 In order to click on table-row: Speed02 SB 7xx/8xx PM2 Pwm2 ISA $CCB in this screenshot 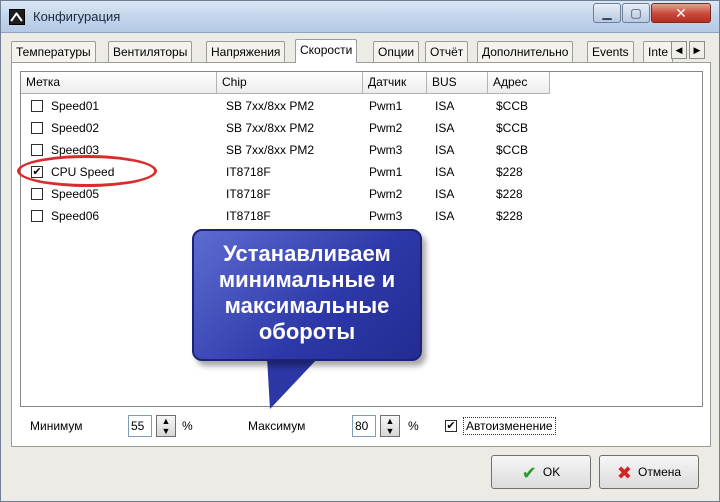, I will do `click(291, 128)`.